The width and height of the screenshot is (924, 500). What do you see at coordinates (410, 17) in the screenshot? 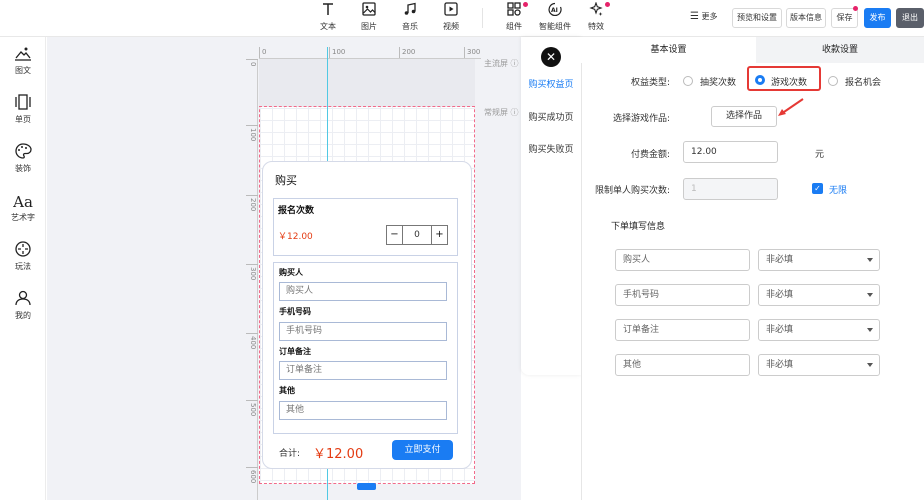
I see `tool-music: 音乐` at bounding box center [410, 17].